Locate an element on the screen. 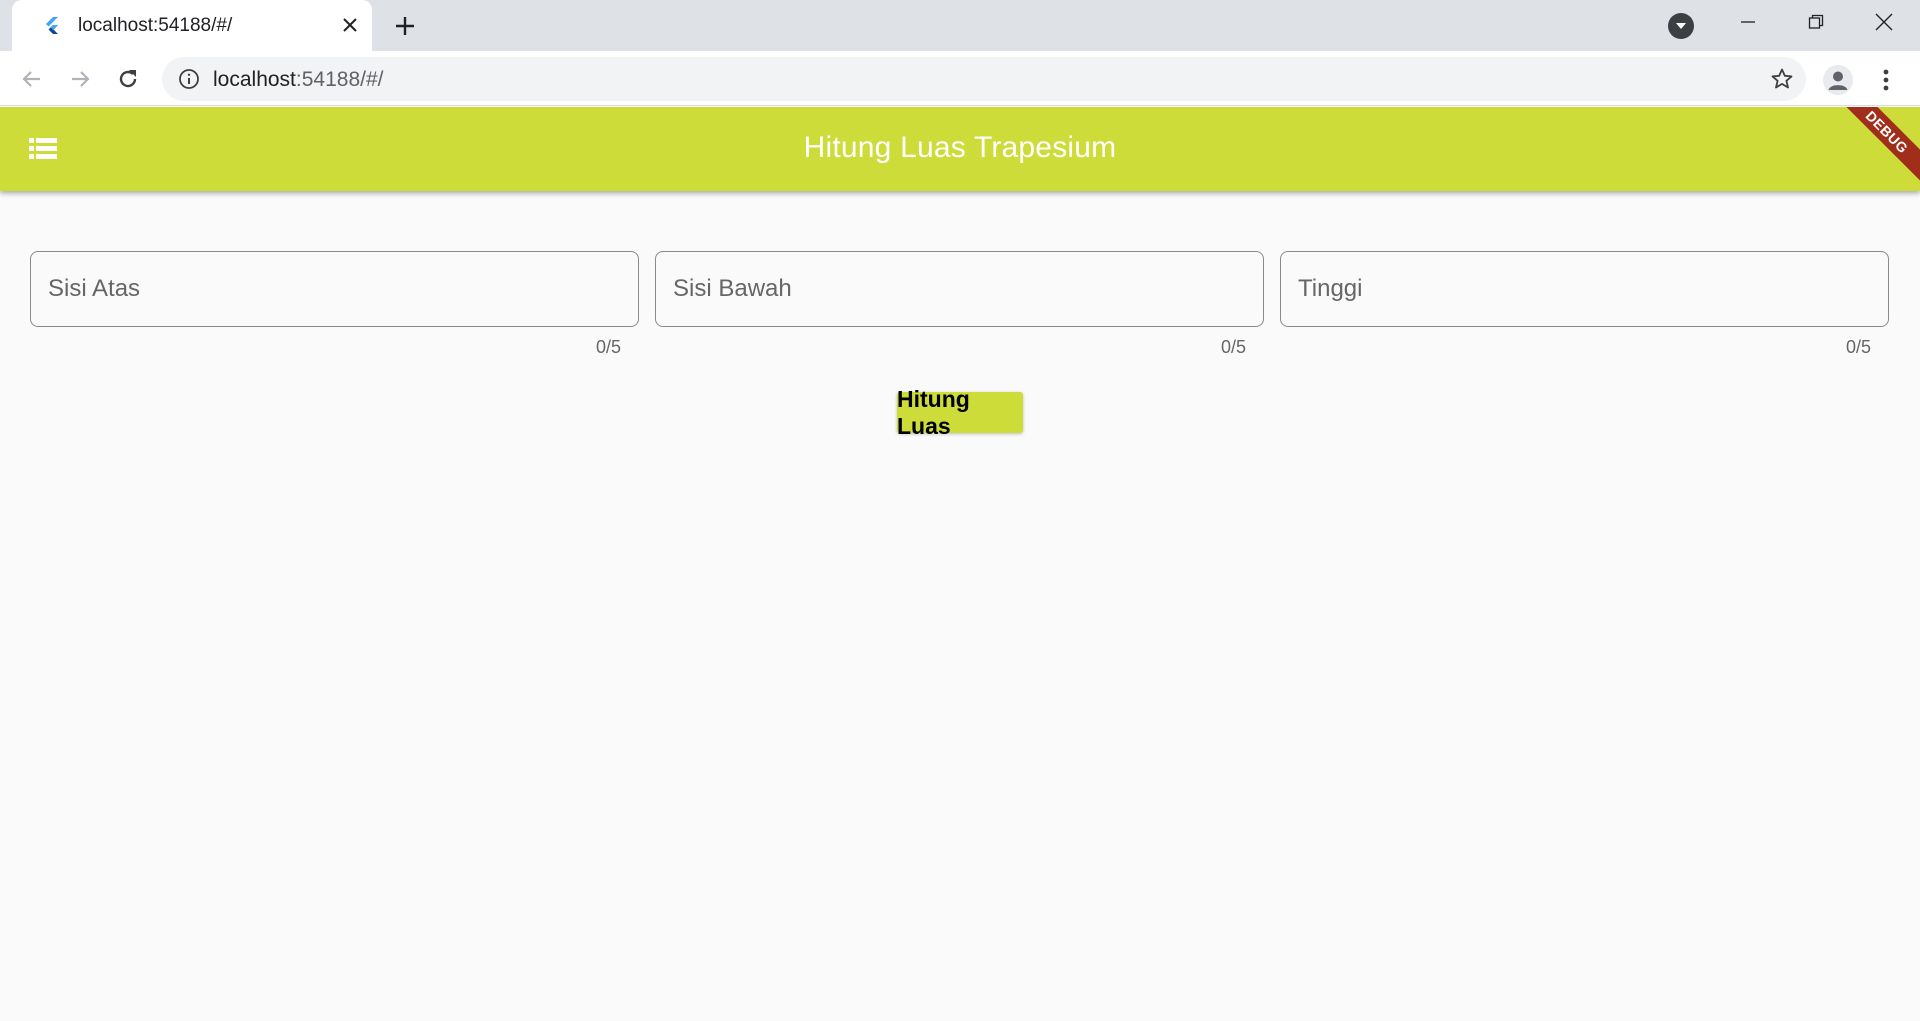 Image resolution: width=1920 pixels, height=1021 pixels. plus-icon is located at coordinates (405, 26).